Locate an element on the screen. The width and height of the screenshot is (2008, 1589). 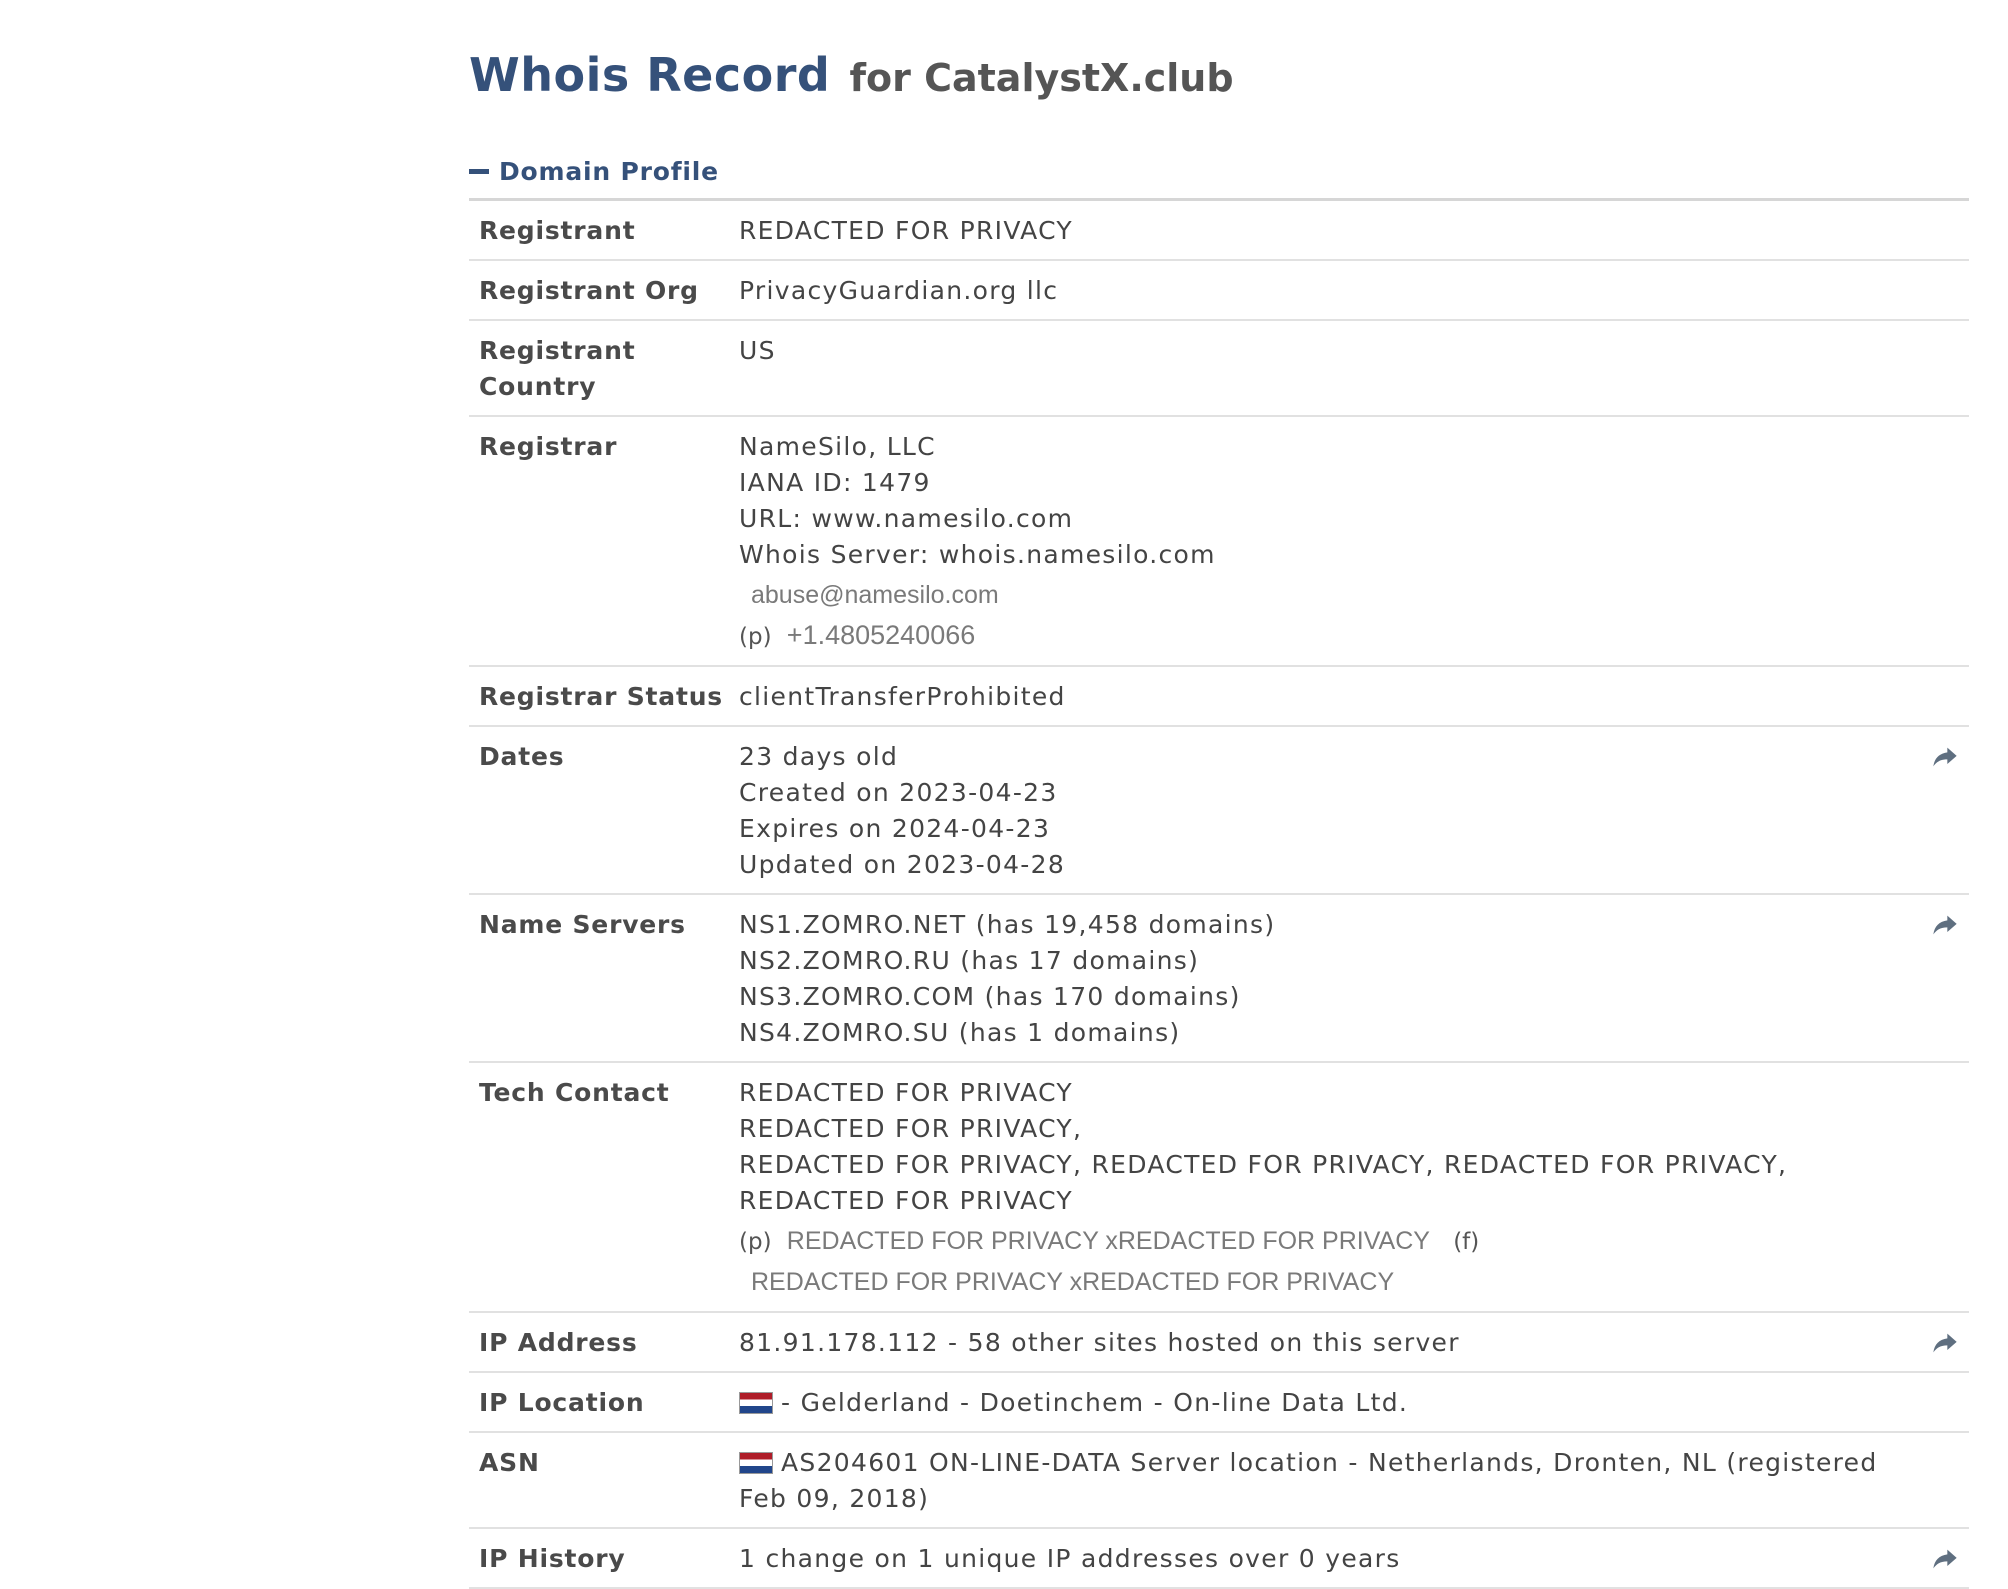
row-label: Registrant Country is located at coordinates (557, 368).